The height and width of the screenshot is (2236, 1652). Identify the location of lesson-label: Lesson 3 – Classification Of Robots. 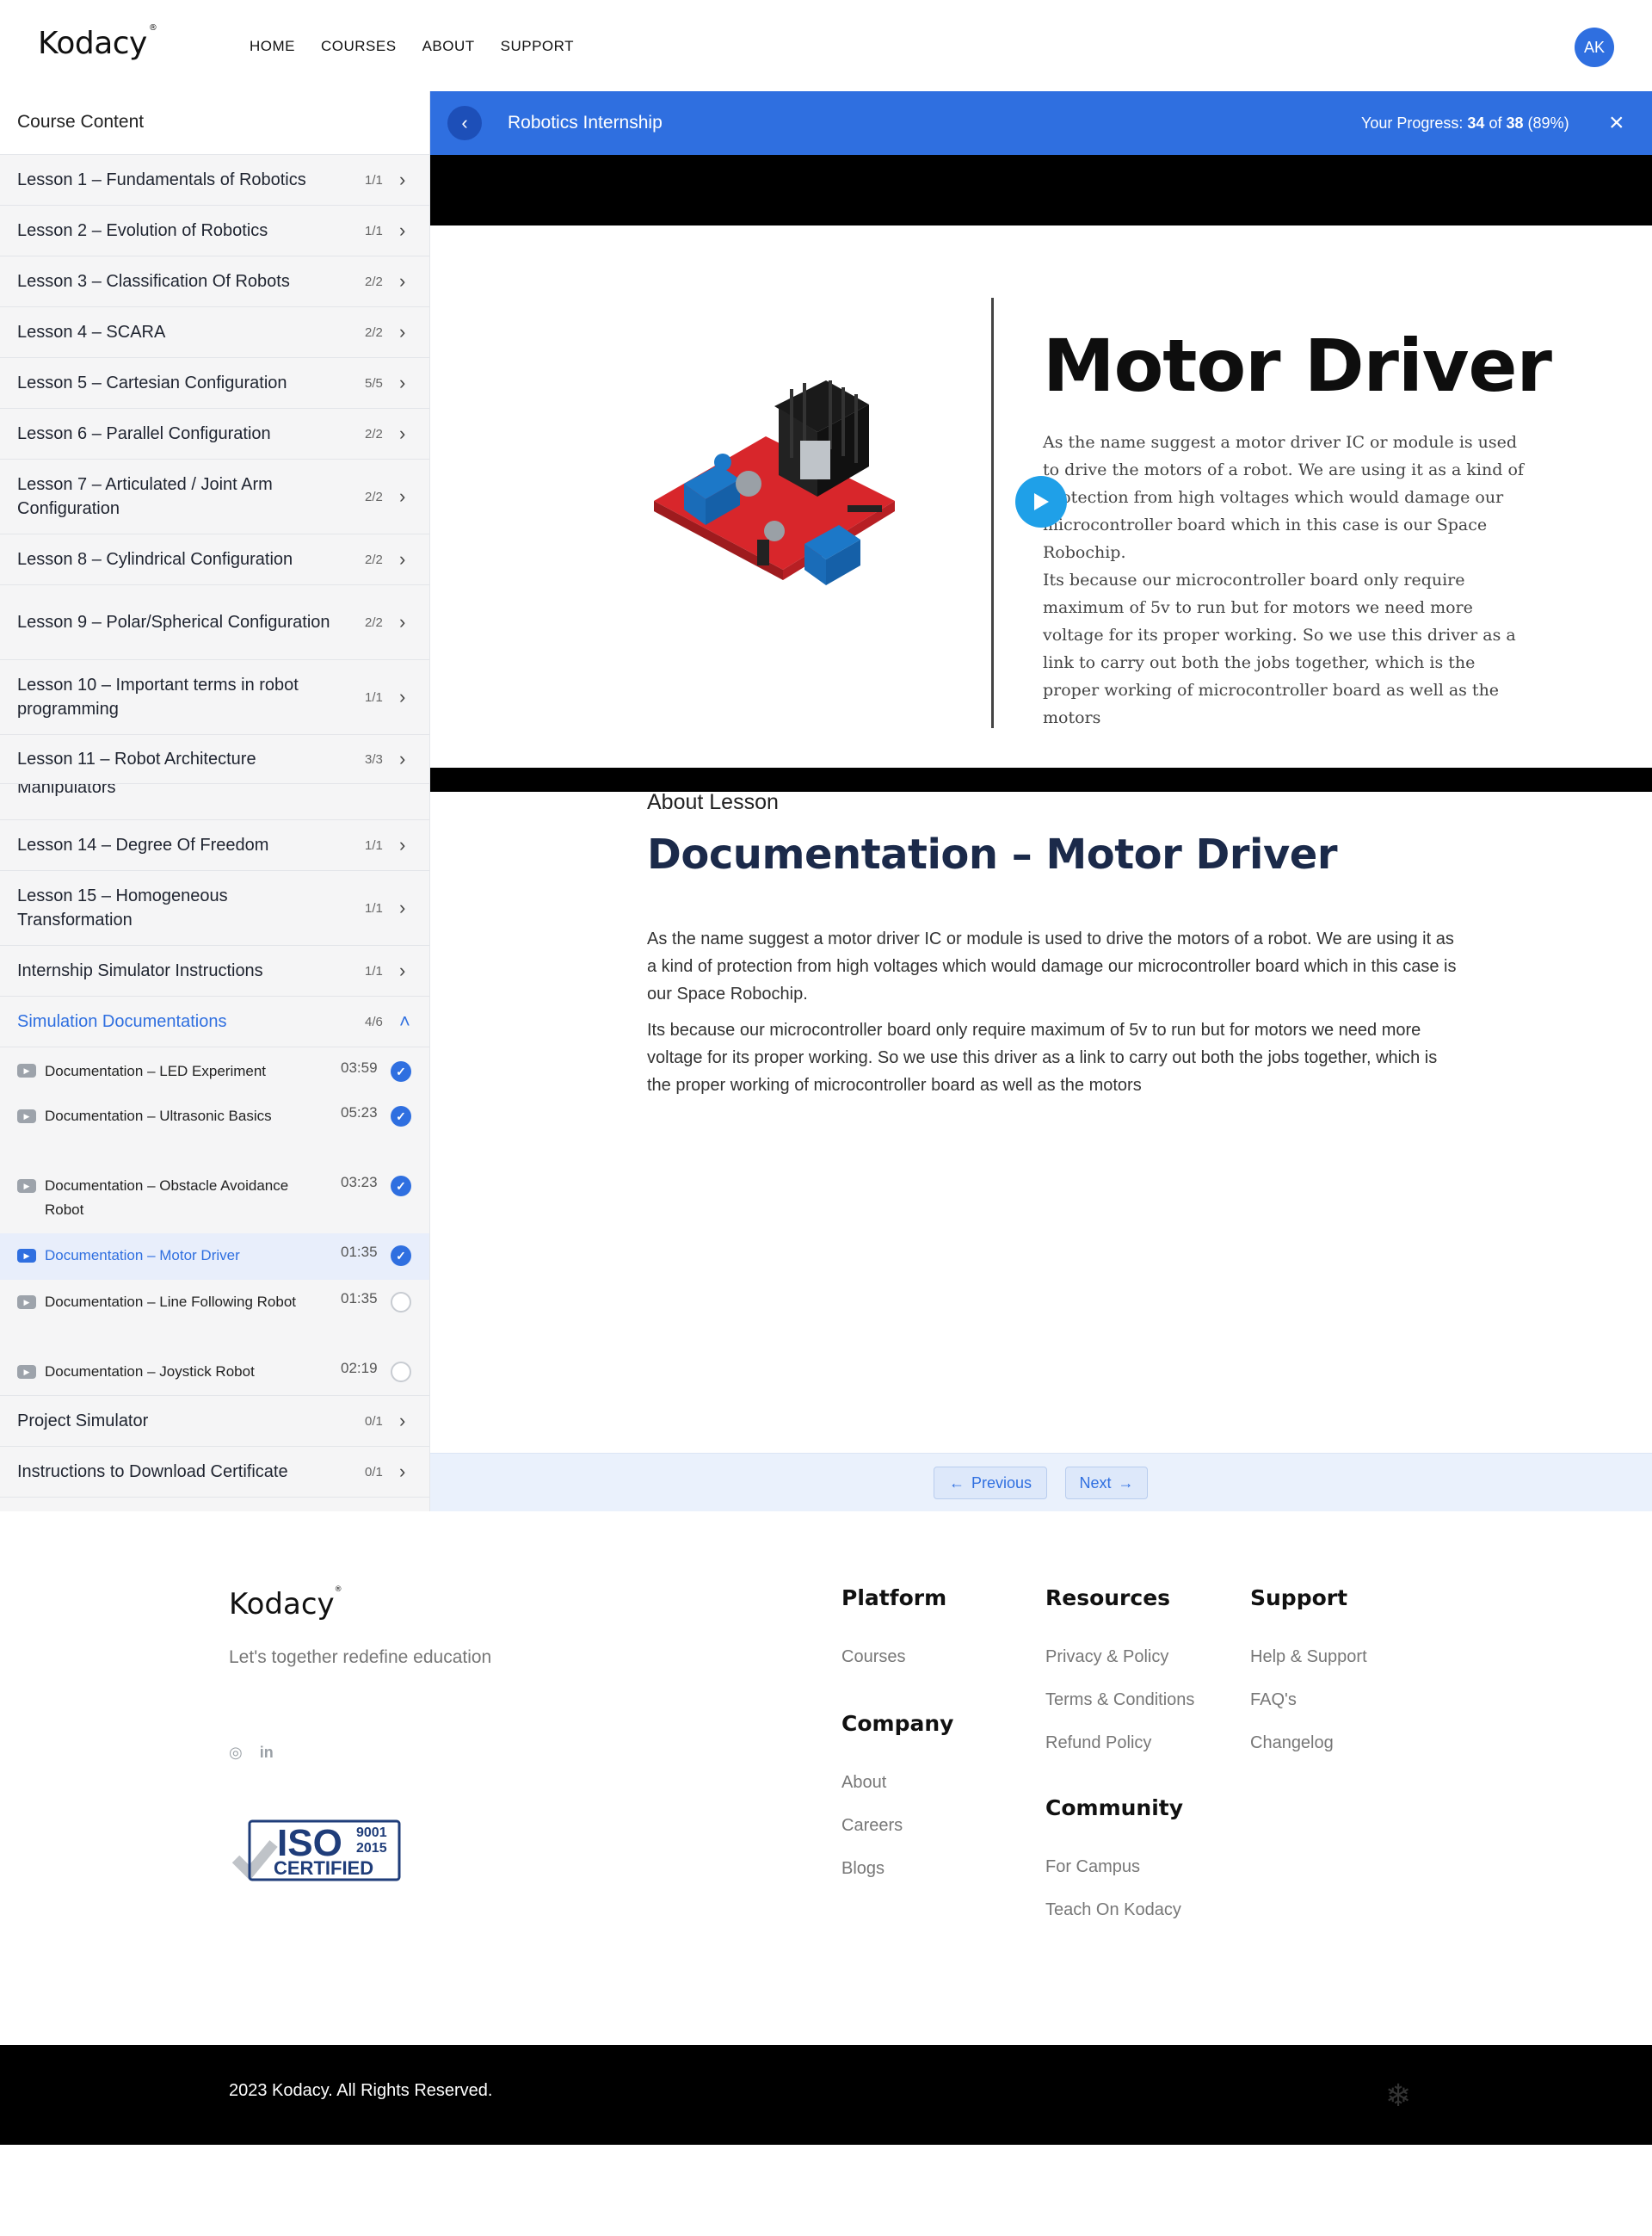
(153, 281).